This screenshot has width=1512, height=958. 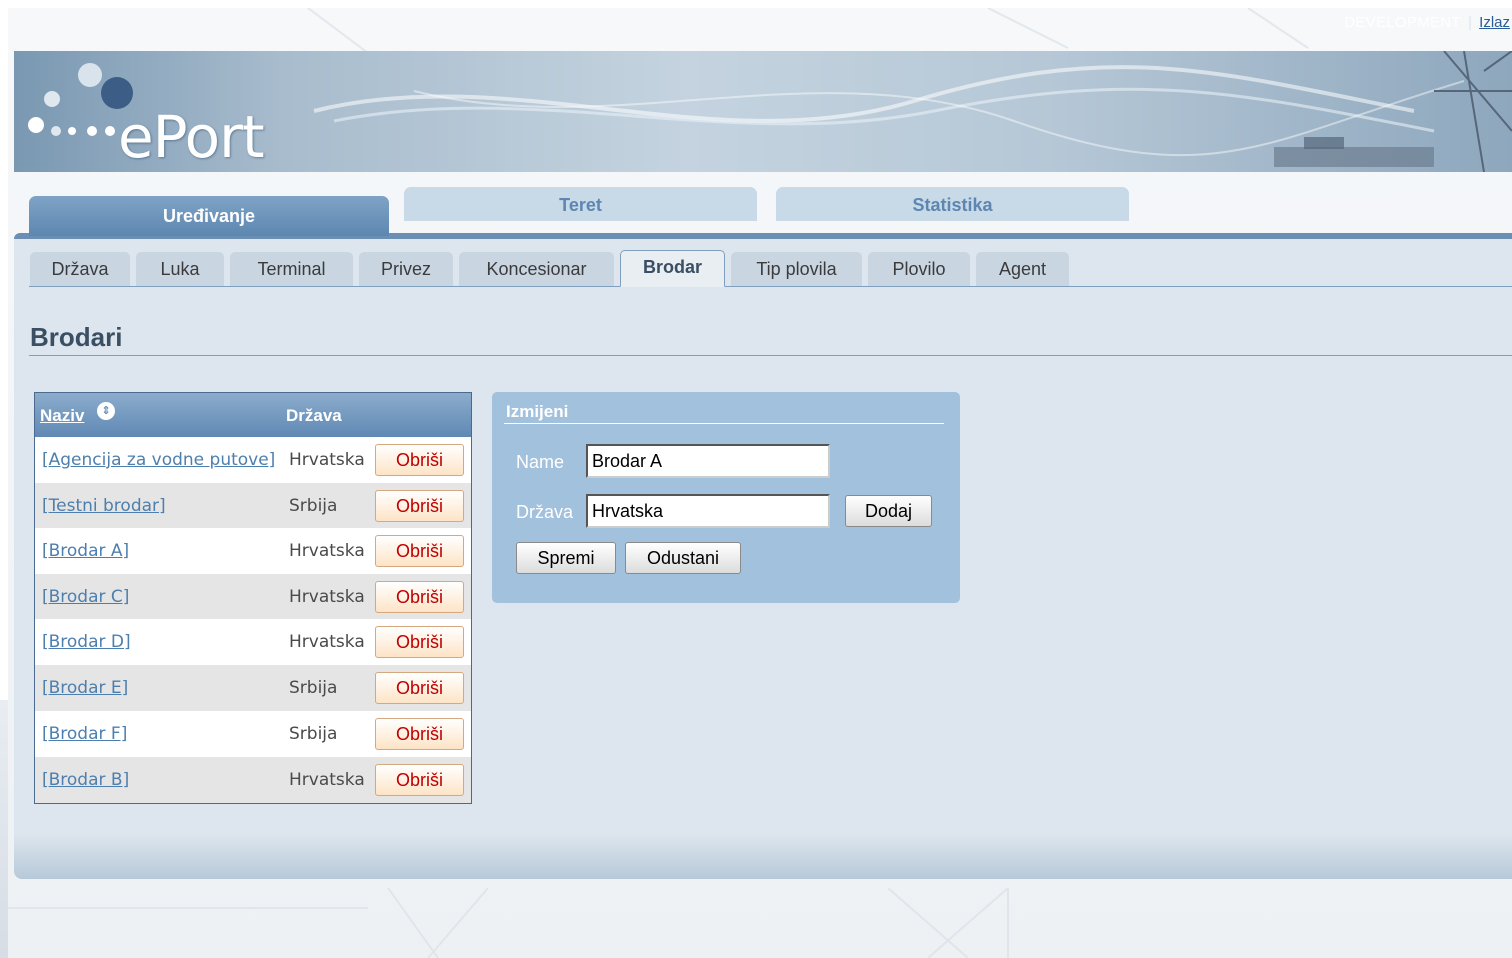 What do you see at coordinates (708, 461) in the screenshot?
I see `name-input` at bounding box center [708, 461].